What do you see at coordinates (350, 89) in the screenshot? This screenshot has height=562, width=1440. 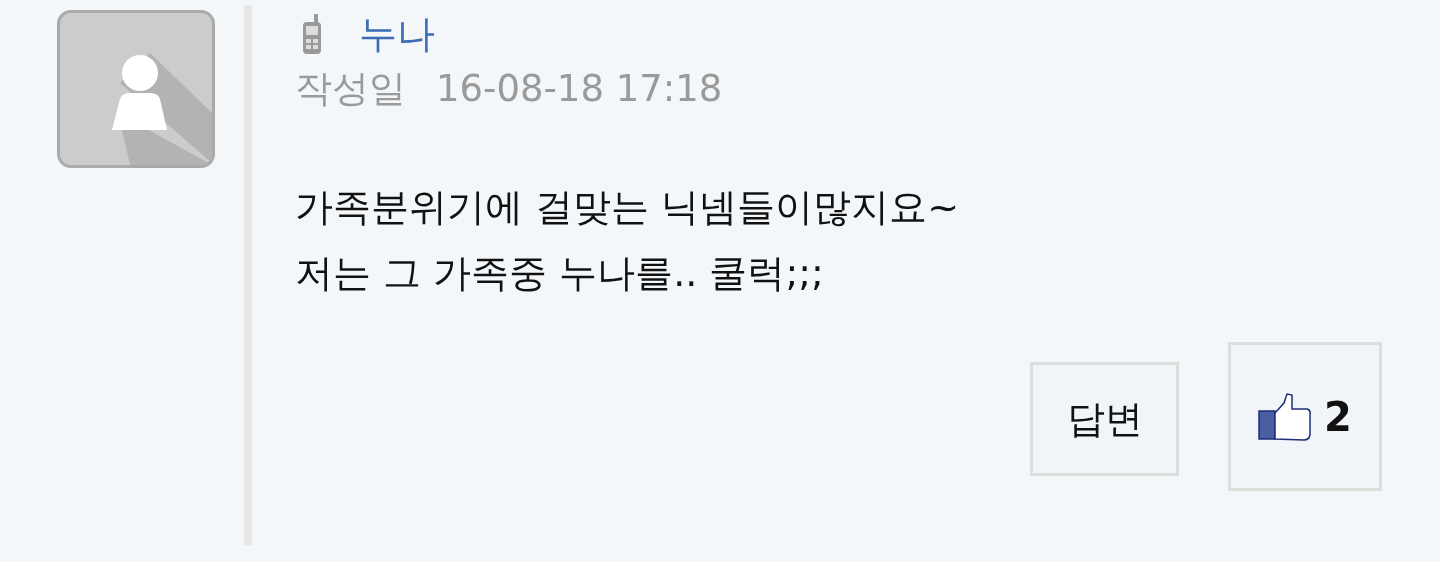 I see `date-label: 작성일` at bounding box center [350, 89].